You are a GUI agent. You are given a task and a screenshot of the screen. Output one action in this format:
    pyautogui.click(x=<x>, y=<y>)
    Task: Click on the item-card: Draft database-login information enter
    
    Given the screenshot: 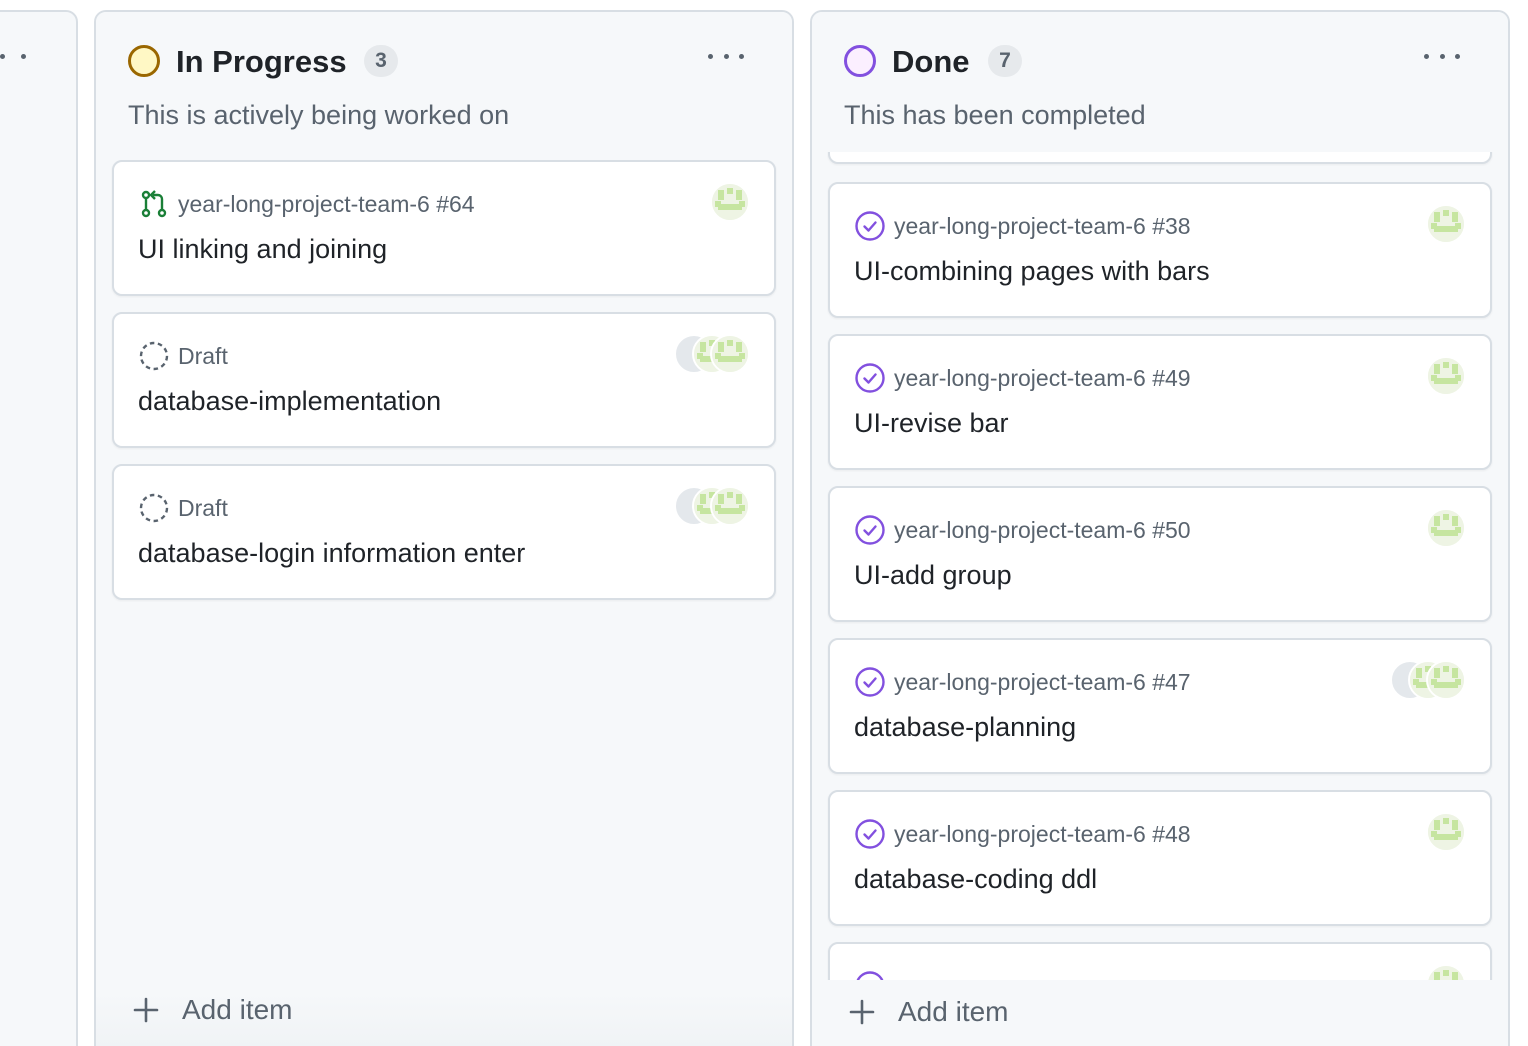 What is the action you would take?
    pyautogui.click(x=444, y=532)
    